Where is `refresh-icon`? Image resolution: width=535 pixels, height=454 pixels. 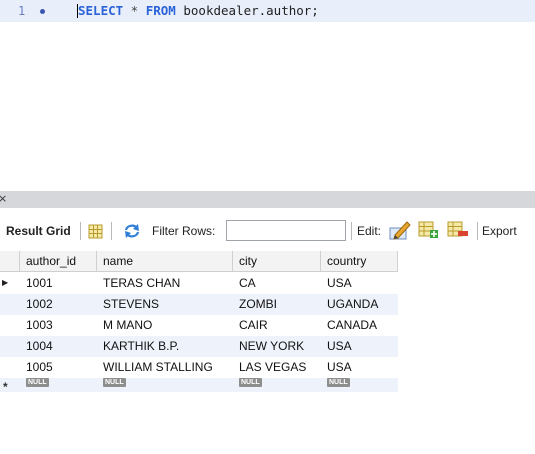 refresh-icon is located at coordinates (132, 231).